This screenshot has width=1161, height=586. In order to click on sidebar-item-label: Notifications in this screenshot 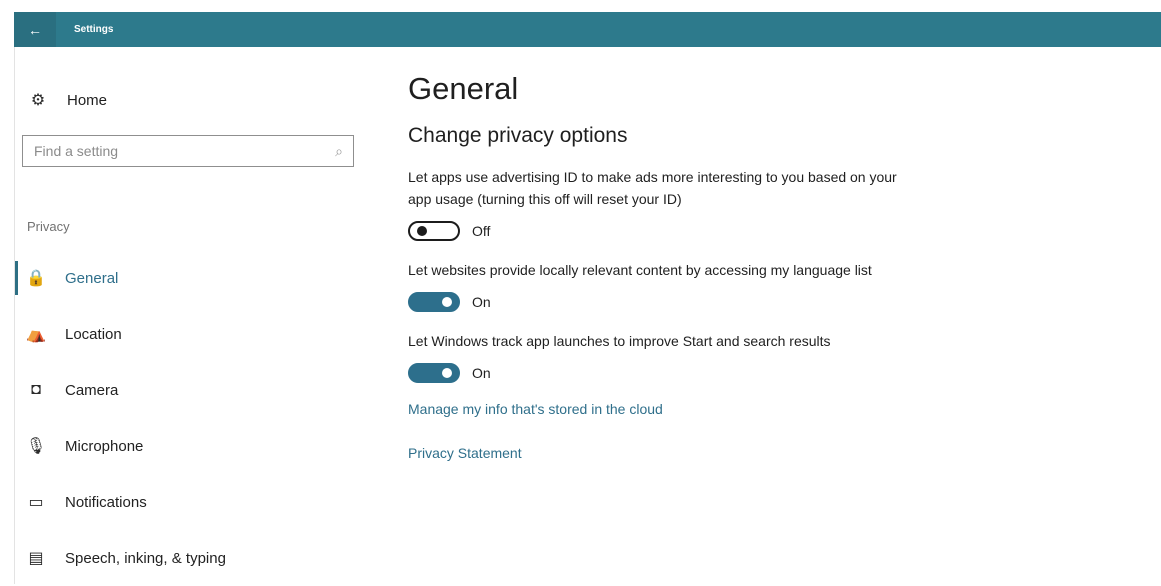, I will do `click(106, 502)`.